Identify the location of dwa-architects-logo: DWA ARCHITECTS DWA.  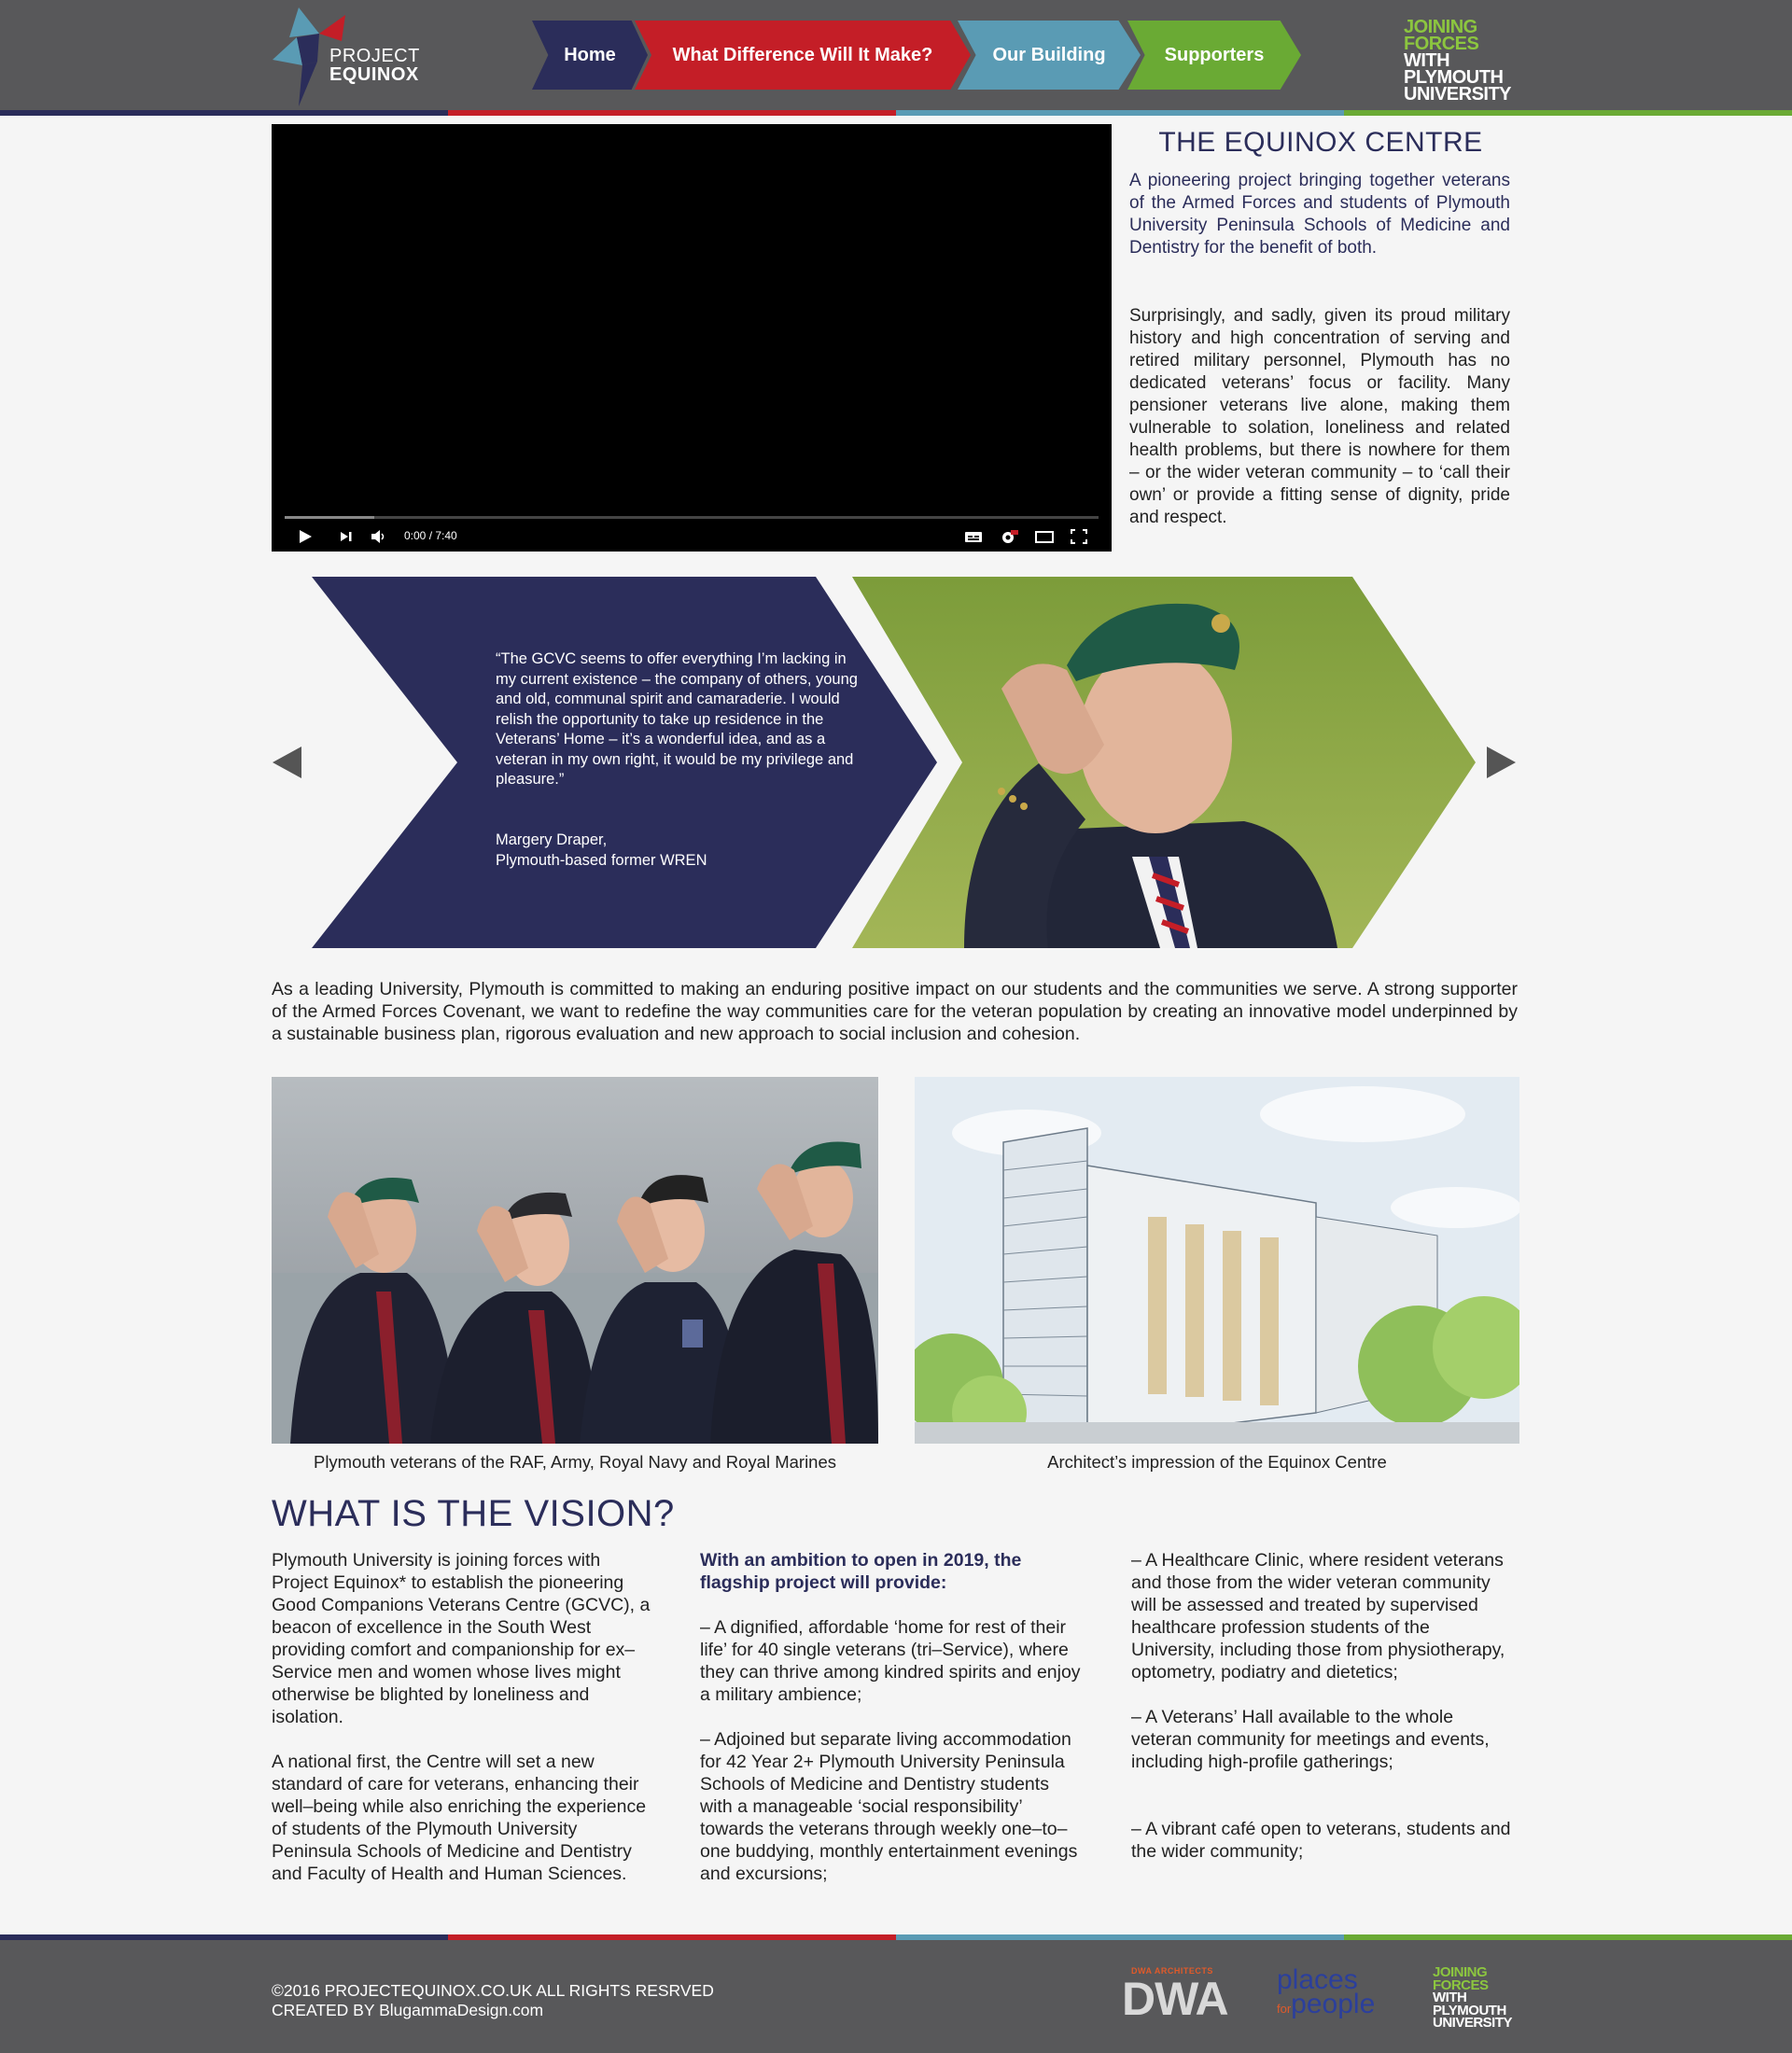
(1184, 1999).